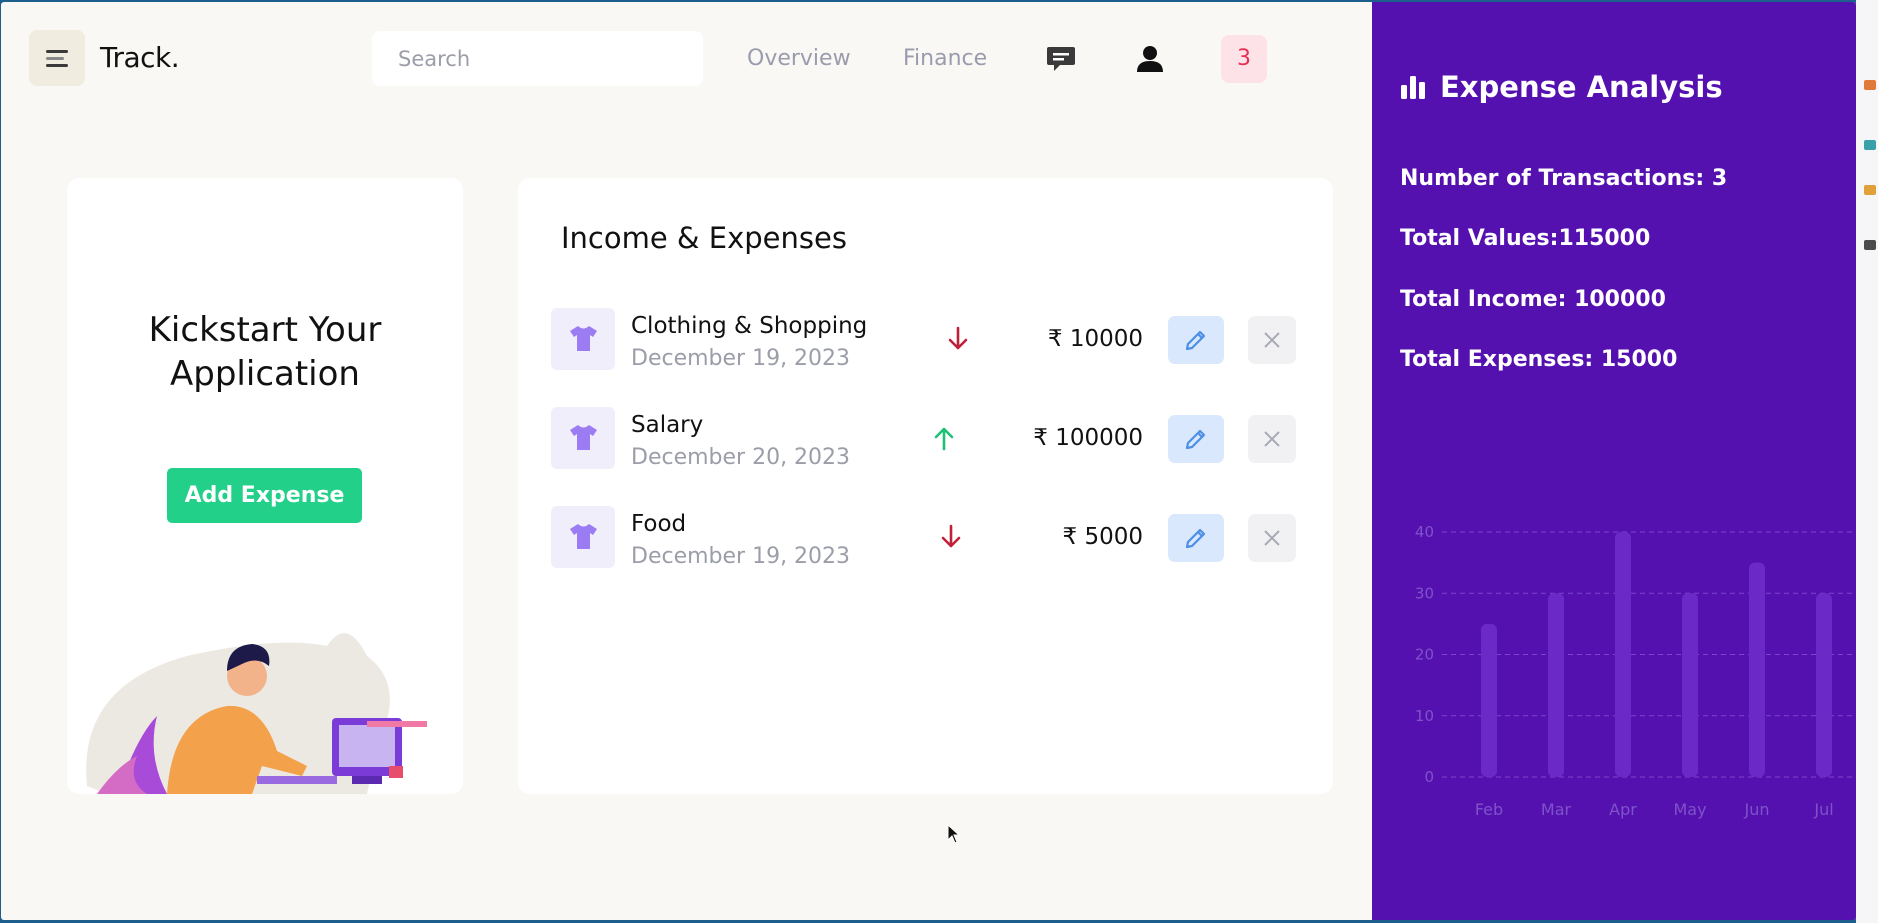  Describe the element at coordinates (954, 834) in the screenshot. I see `mouse-cursor-icon` at that location.